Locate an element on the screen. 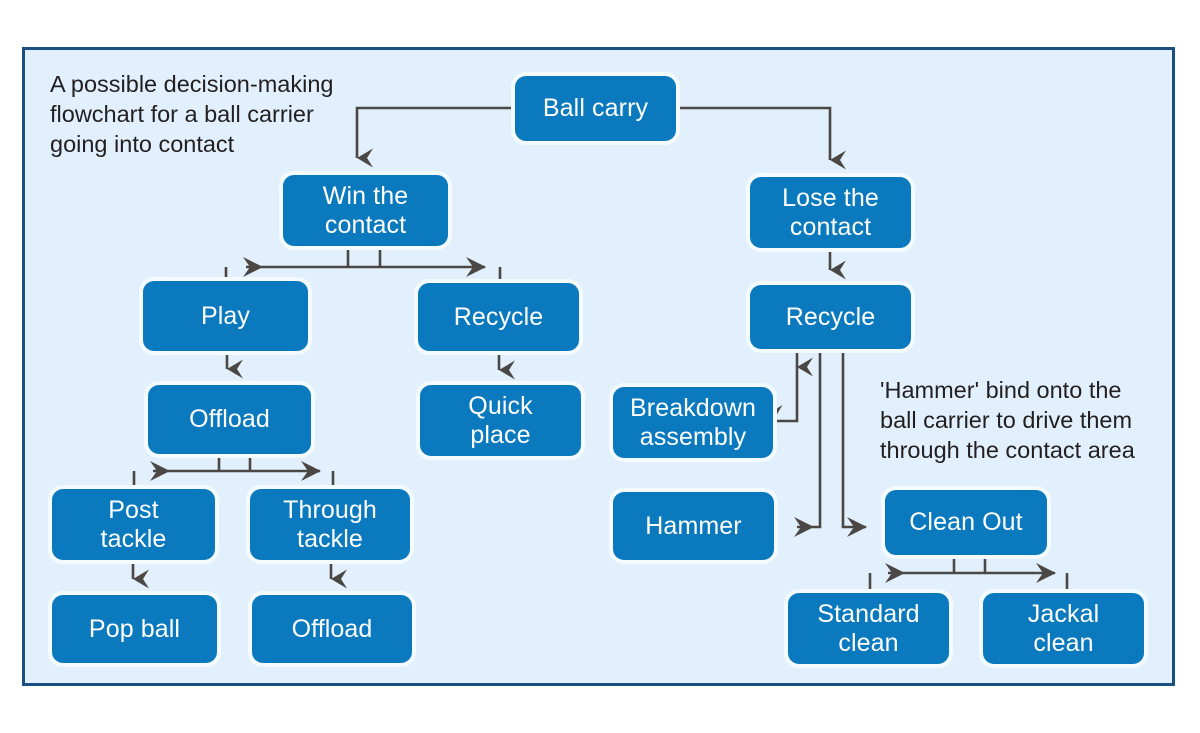  node-hammer: Hammer is located at coordinates (693, 526).